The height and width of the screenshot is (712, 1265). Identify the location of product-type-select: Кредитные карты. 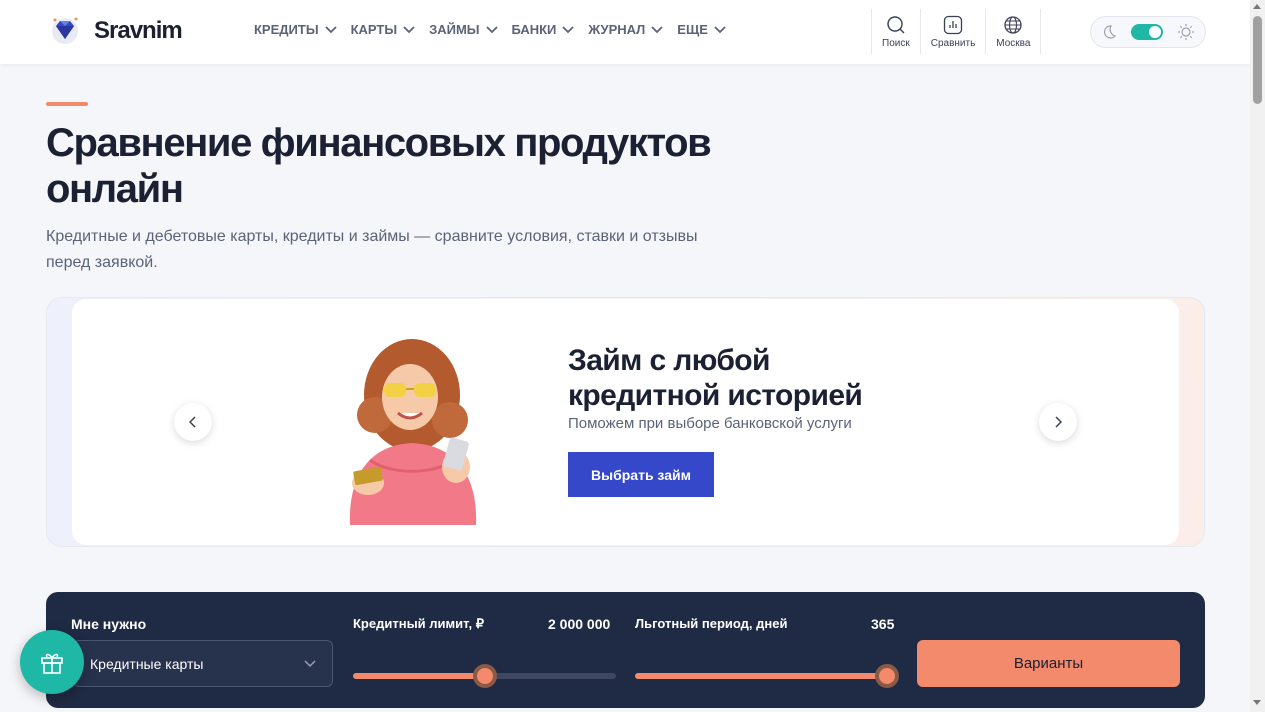
(203, 663).